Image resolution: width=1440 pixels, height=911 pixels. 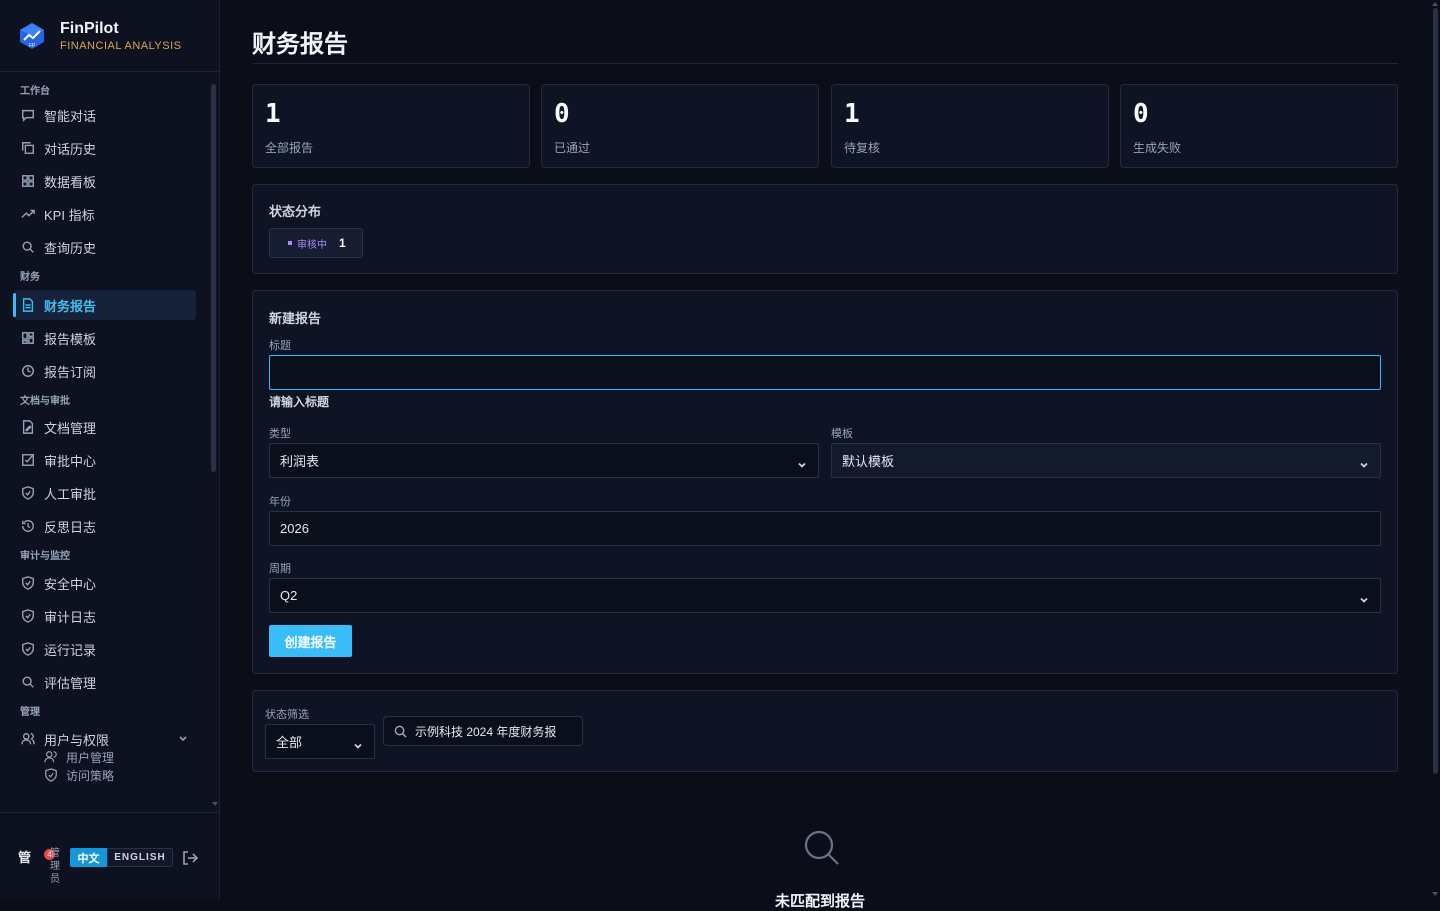 What do you see at coordinates (70, 617) in the screenshot?
I see `sidebar-item-label: 审计日志` at bounding box center [70, 617].